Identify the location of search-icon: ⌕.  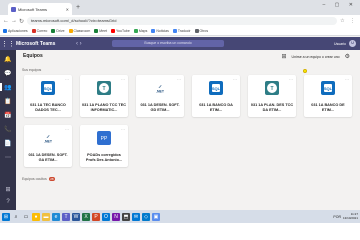
(16, 217).